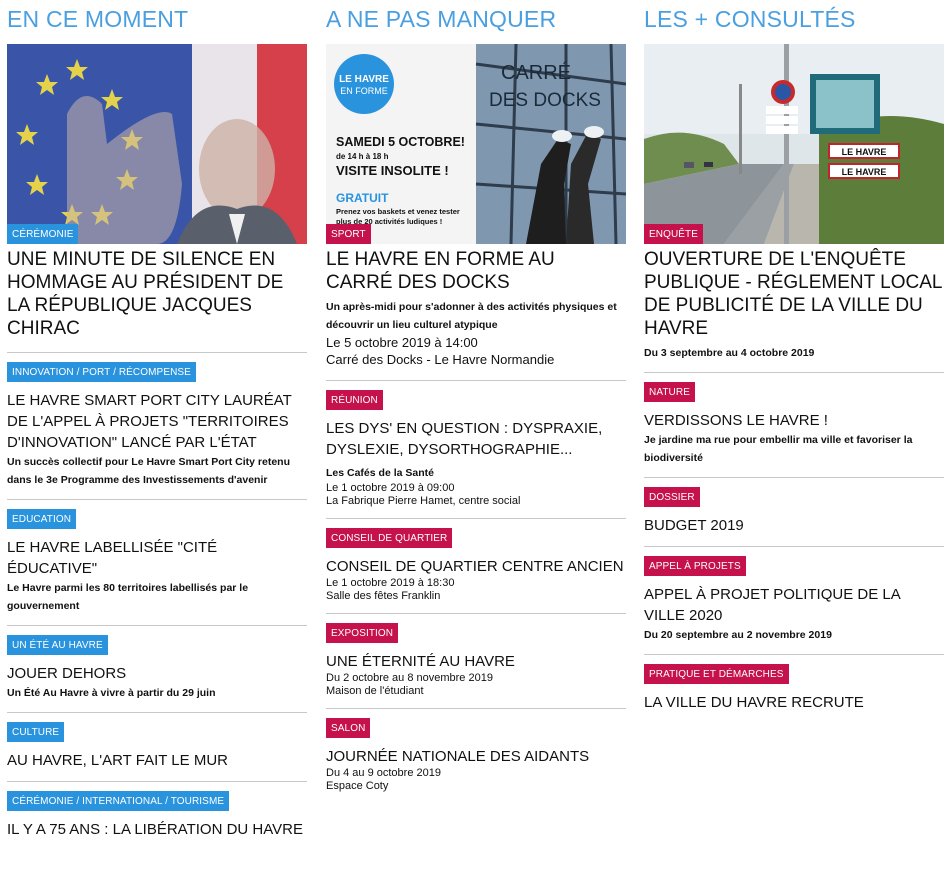 This screenshot has width=950, height=887. Describe the element at coordinates (362, 633) in the screenshot. I see `category-tag: Exposition` at that location.